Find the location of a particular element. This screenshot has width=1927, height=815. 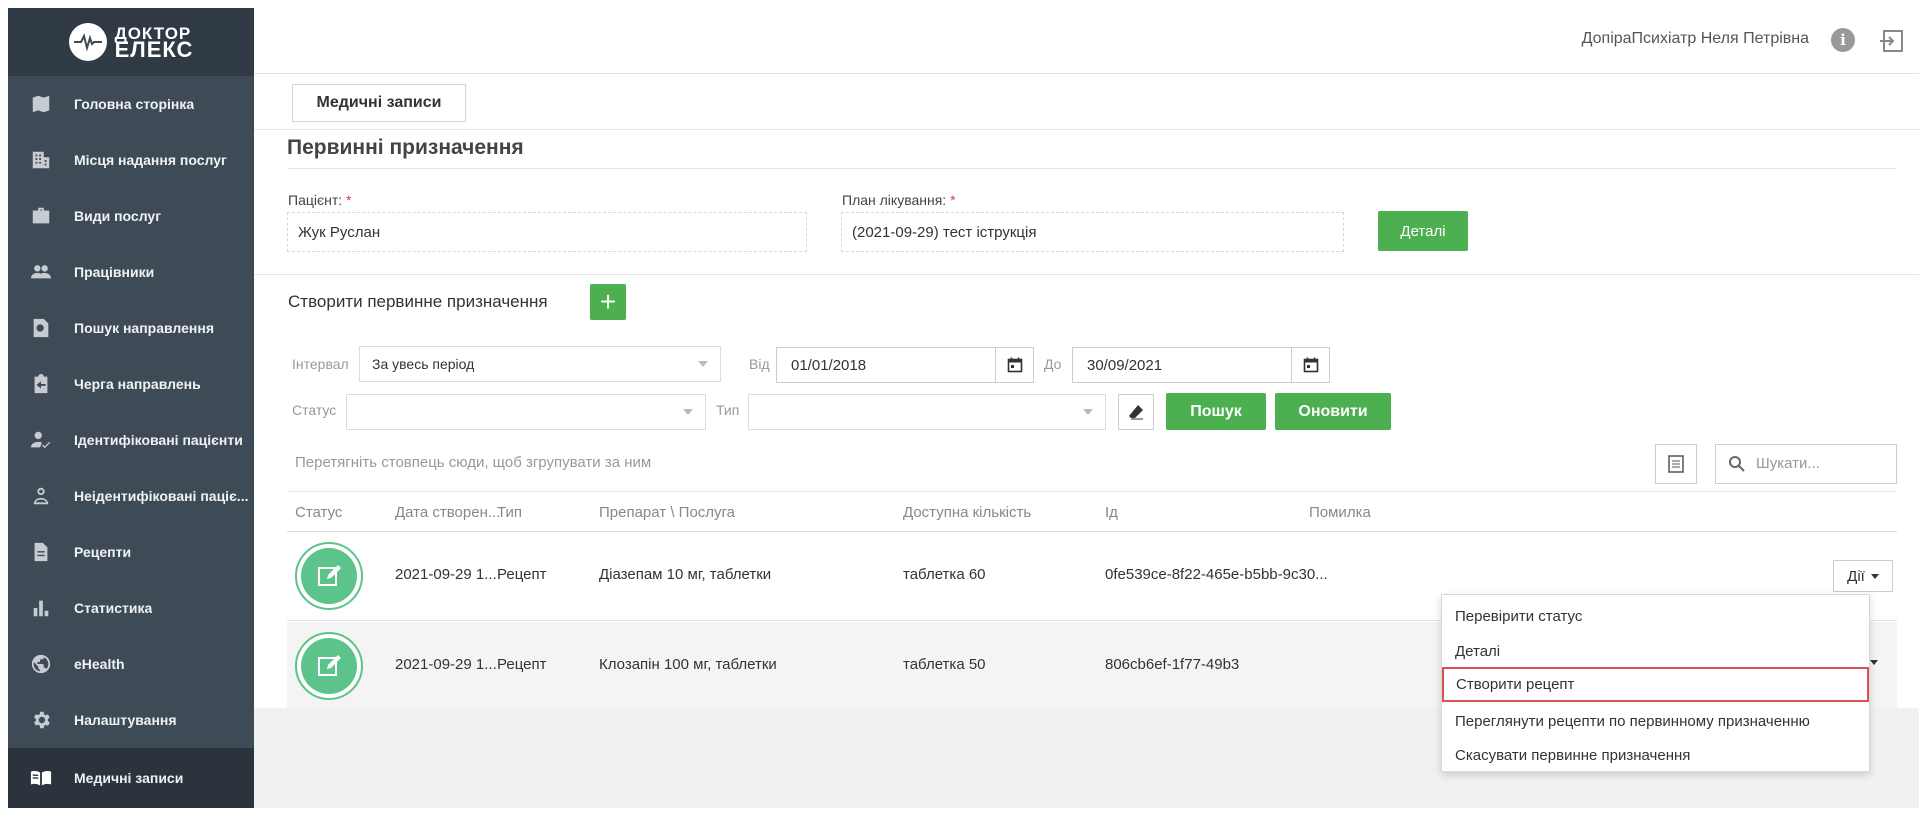

gear-icon is located at coordinates (41, 720).